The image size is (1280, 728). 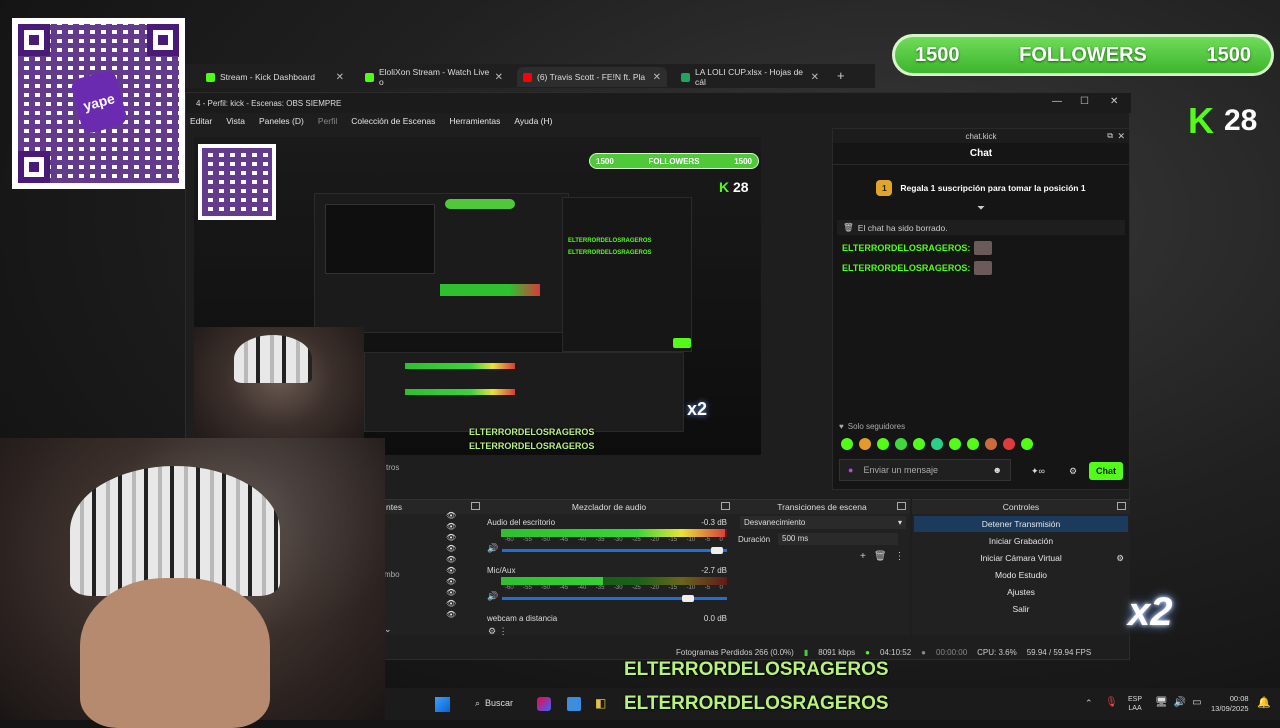 What do you see at coordinates (1196, 702) in the screenshot?
I see `battery-icon: ▭` at bounding box center [1196, 702].